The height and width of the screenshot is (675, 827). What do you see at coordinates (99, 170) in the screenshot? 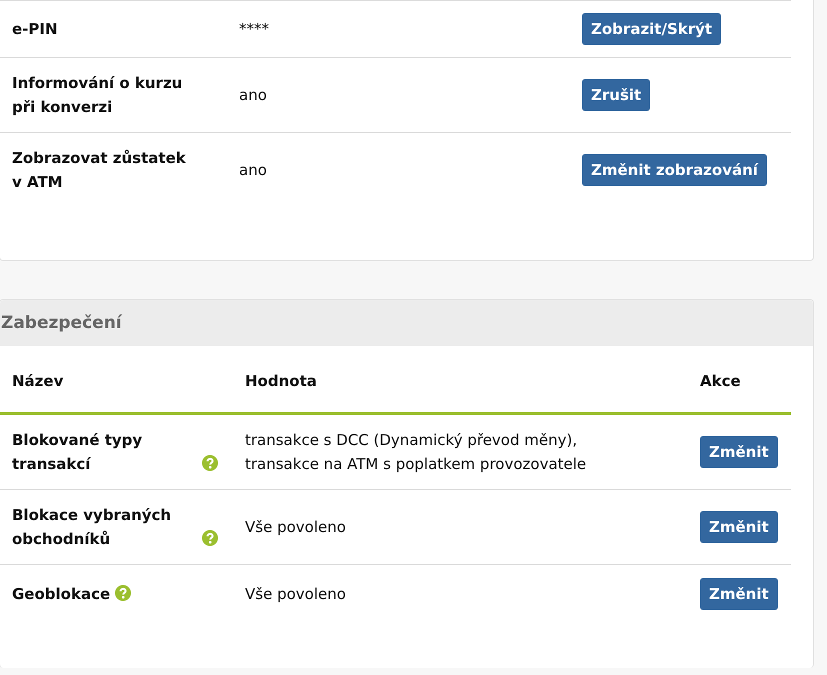
I see `setting-name: Zobrazovat zůstatek v ATM` at bounding box center [99, 170].